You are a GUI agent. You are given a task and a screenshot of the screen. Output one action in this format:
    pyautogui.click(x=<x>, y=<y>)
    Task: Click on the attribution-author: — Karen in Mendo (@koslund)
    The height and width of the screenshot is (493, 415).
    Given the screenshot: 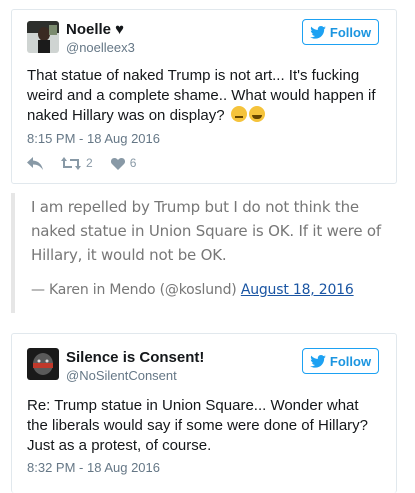 What is the action you would take?
    pyautogui.click(x=134, y=290)
    